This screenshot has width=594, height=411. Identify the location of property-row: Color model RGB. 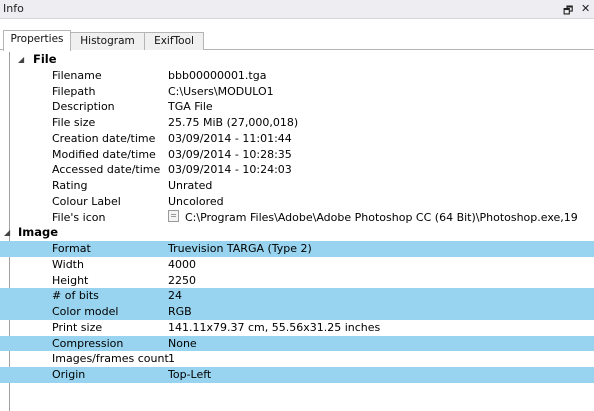
(297, 312).